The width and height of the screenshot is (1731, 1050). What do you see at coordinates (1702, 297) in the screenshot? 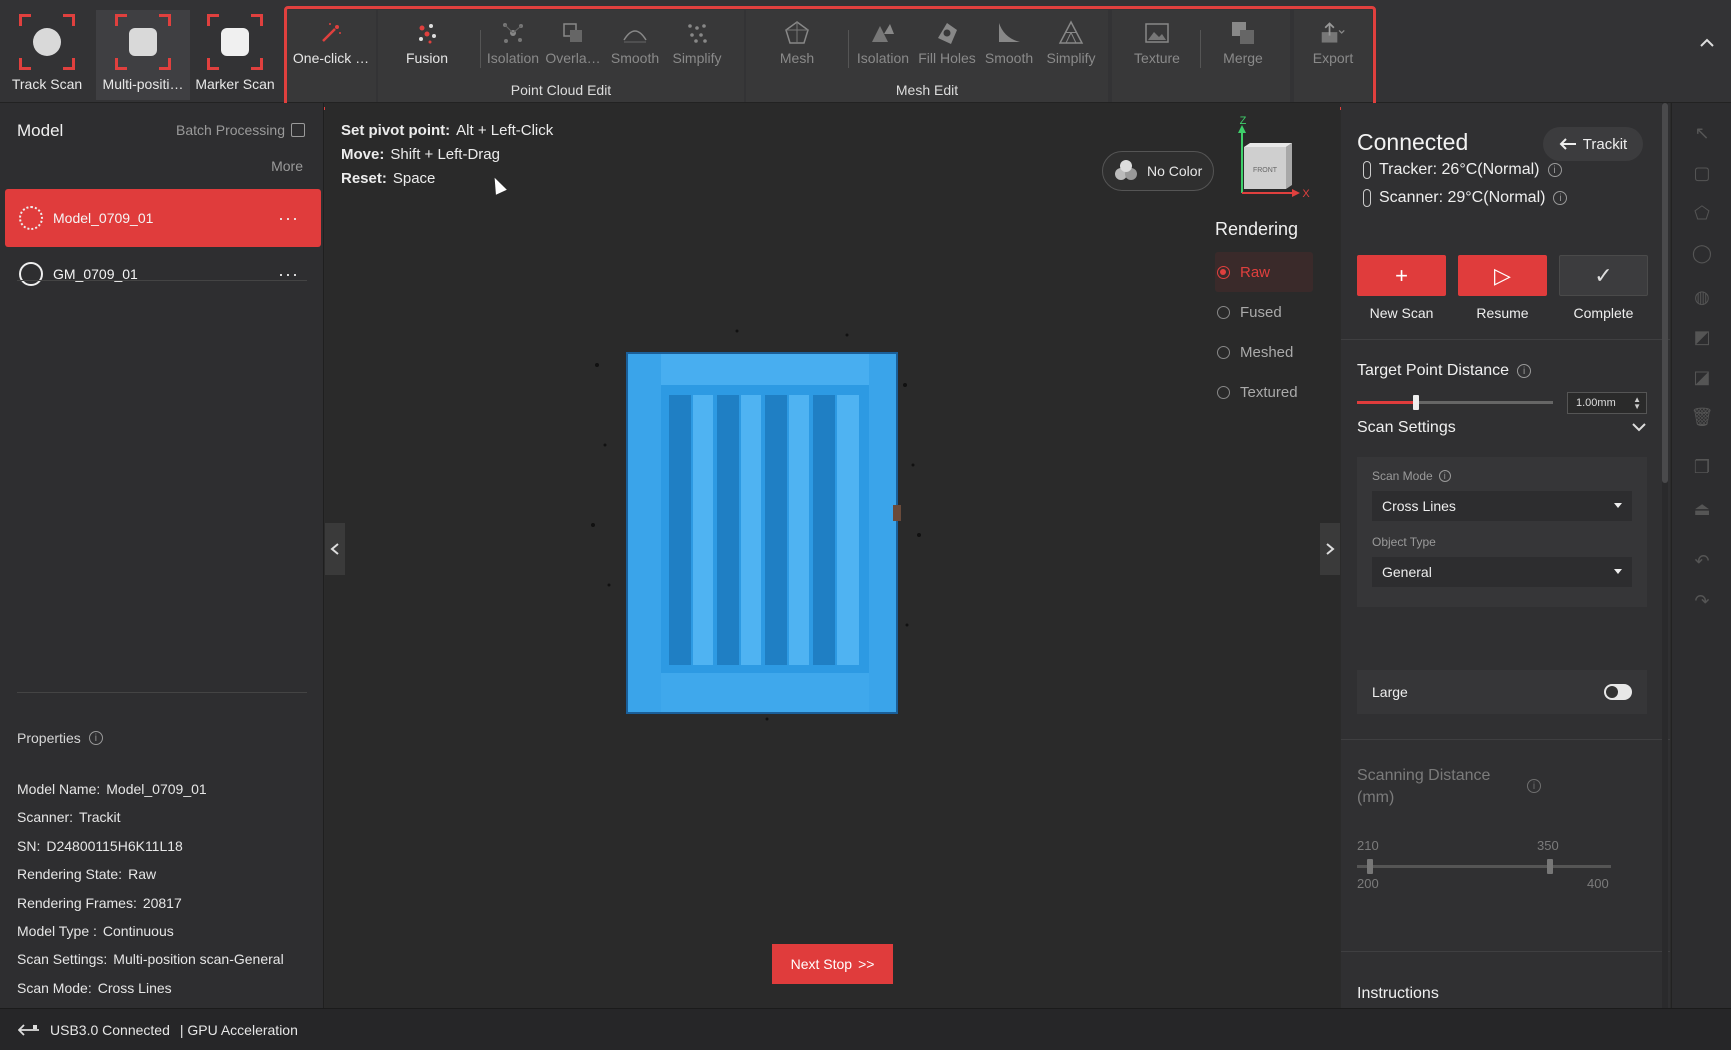
I see `brush-select-icon: ◍` at bounding box center [1702, 297].